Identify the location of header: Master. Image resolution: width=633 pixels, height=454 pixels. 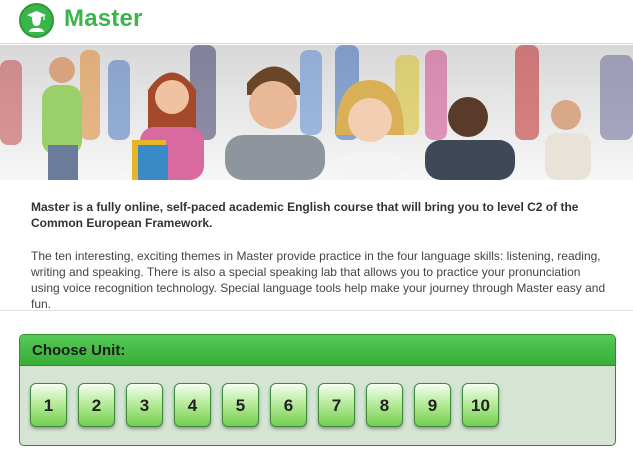
(316, 22).